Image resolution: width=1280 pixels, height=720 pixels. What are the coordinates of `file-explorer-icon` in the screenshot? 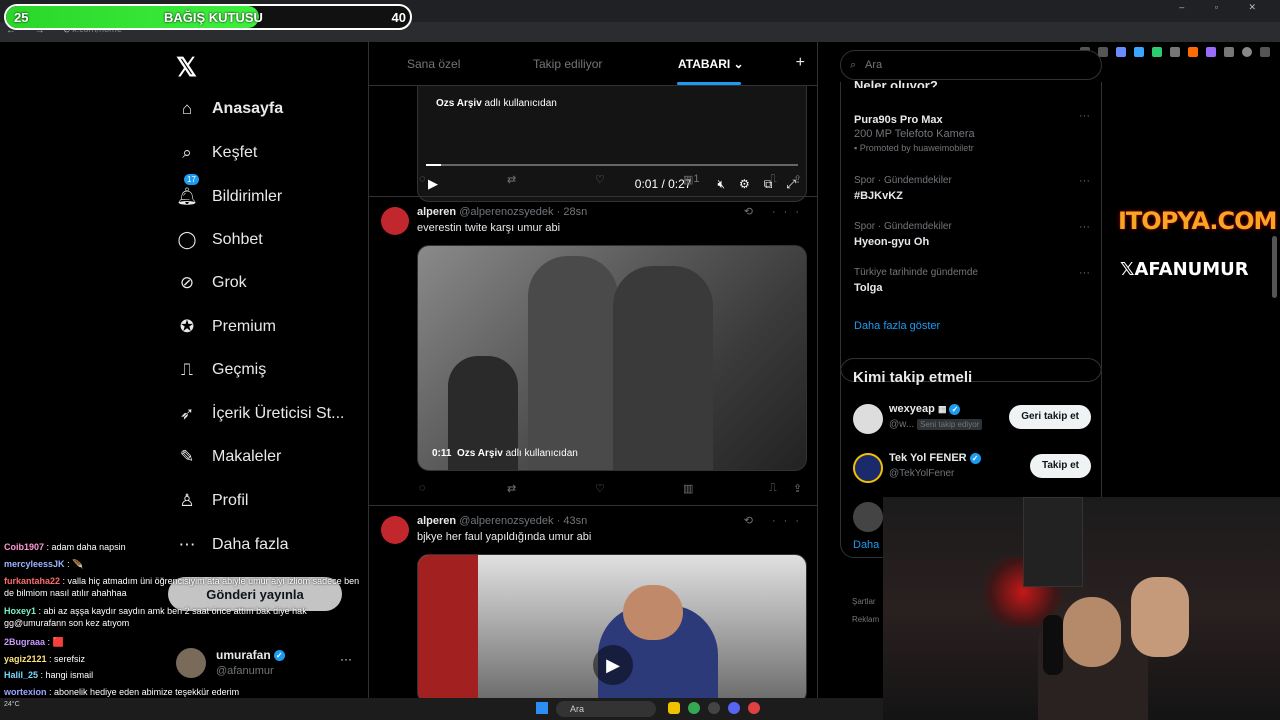 It's located at (674, 708).